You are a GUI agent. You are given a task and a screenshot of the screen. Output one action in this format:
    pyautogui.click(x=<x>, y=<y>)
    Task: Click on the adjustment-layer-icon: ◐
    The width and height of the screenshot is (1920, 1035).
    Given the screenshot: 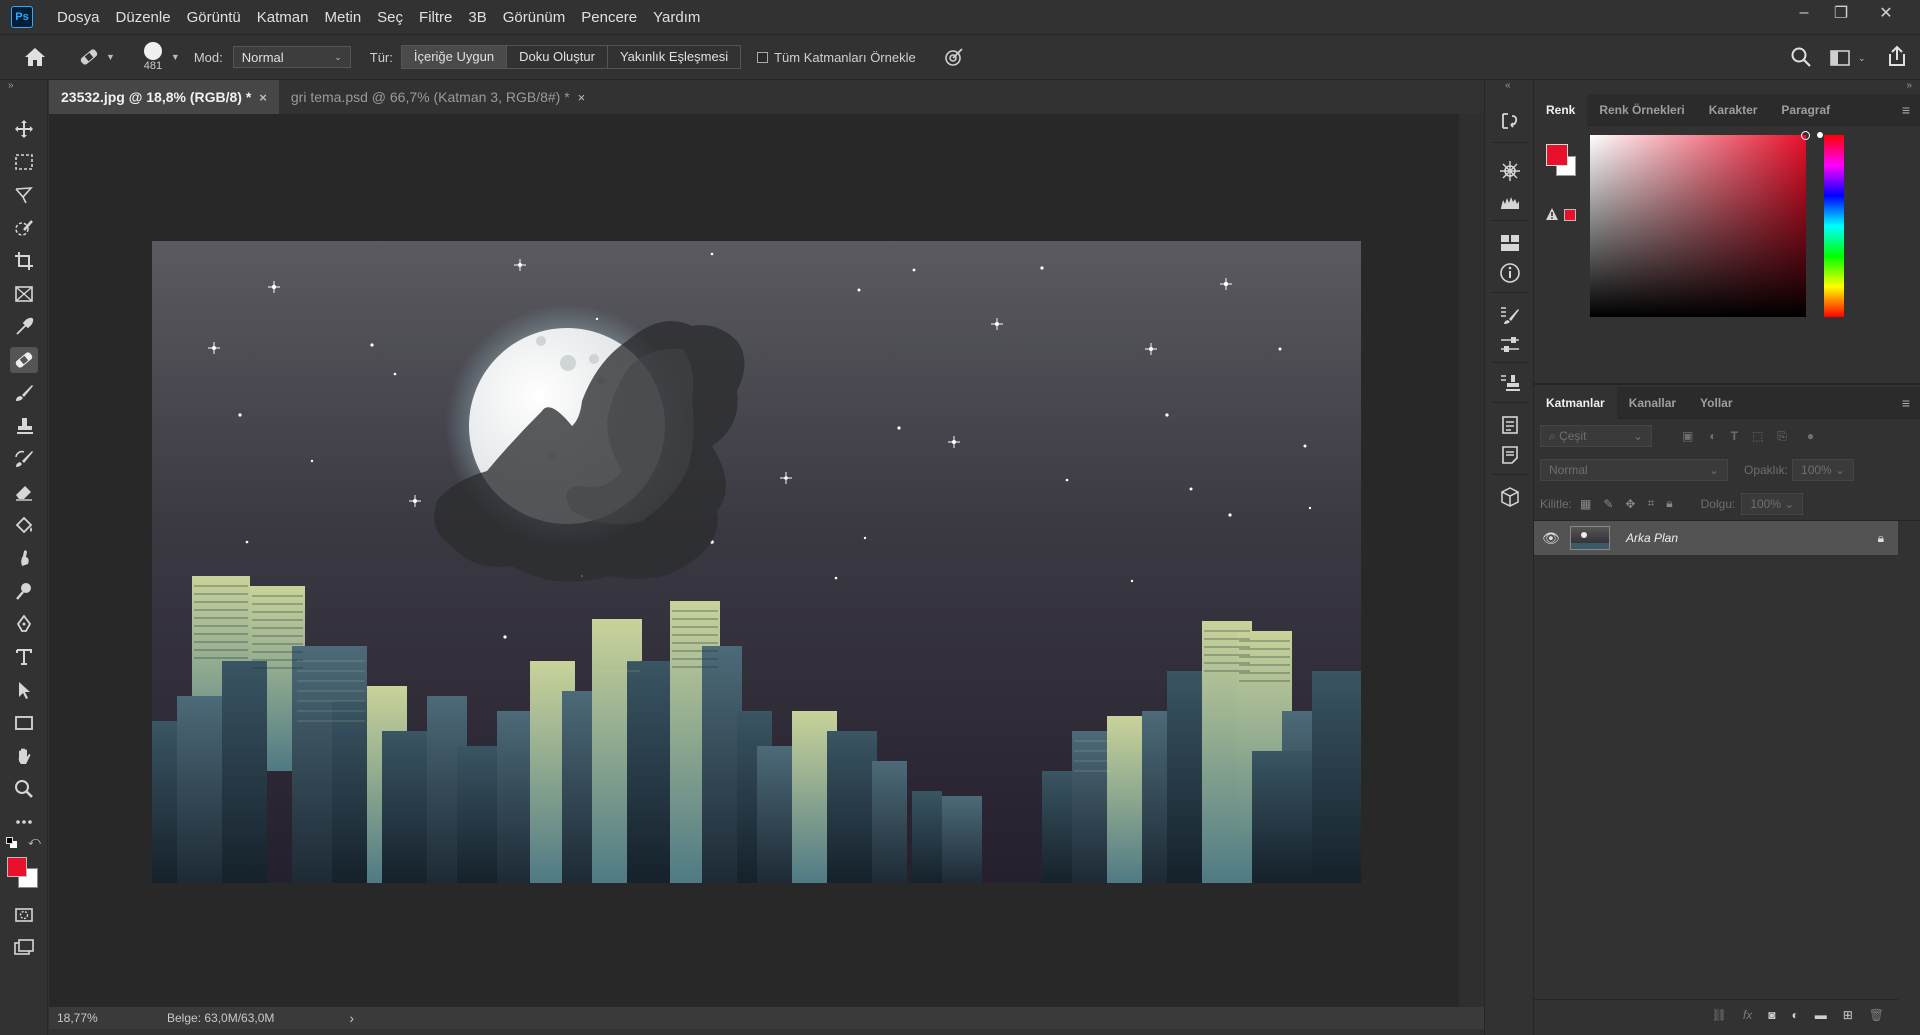 What is the action you would take?
    pyautogui.click(x=1794, y=1015)
    